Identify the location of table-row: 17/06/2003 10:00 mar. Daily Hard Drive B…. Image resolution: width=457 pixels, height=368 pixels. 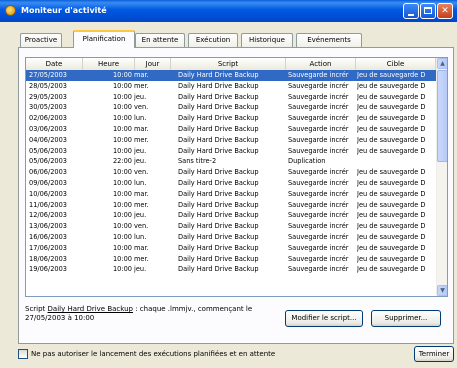
(231, 248).